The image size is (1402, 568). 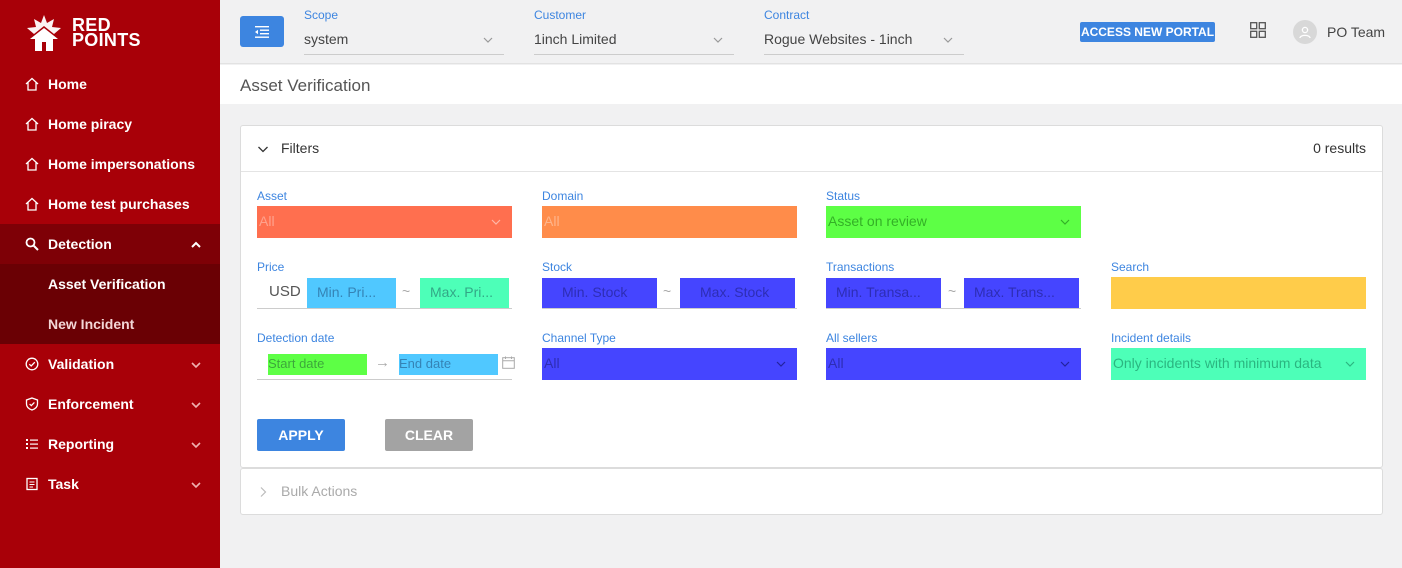 What do you see at coordinates (301, 435) in the screenshot?
I see `apply-button: APPLY` at bounding box center [301, 435].